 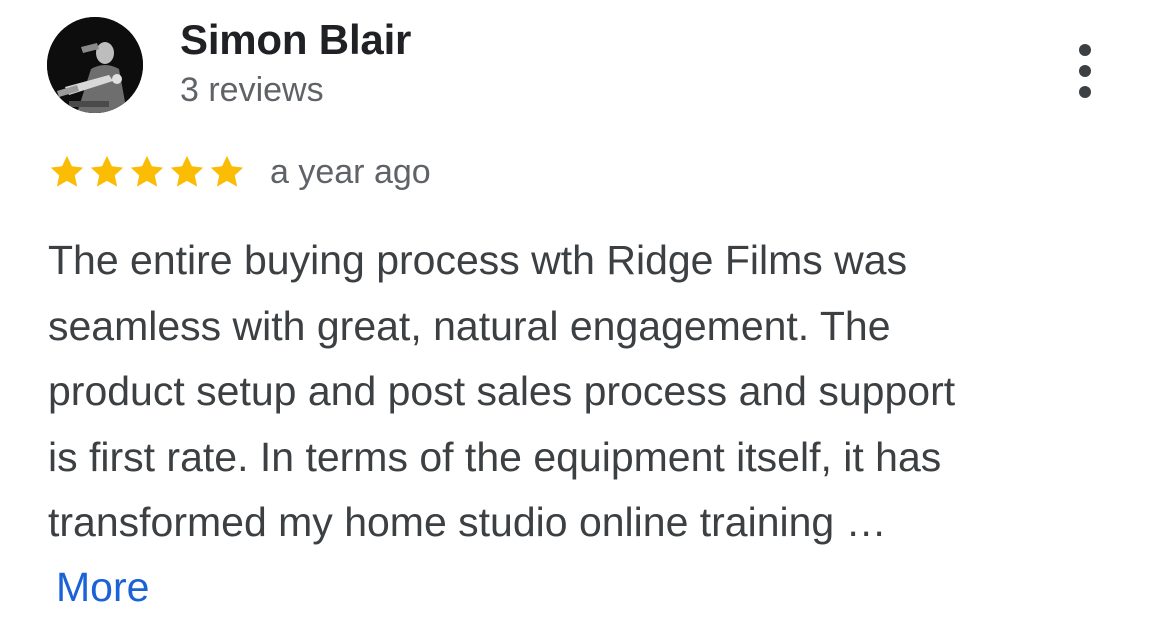 I want to click on author-name: Simon Blair, so click(x=295, y=40).